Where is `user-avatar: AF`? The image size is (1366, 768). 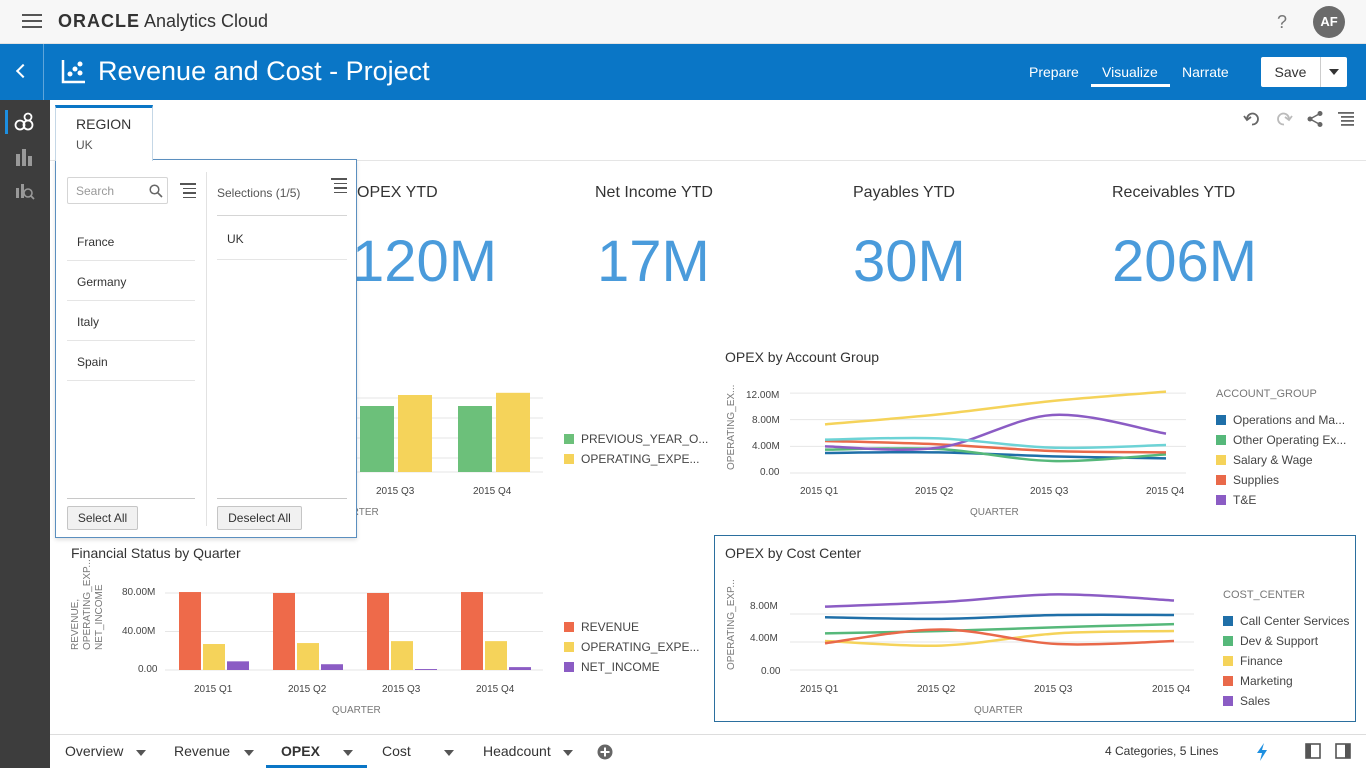
user-avatar: AF is located at coordinates (1329, 22).